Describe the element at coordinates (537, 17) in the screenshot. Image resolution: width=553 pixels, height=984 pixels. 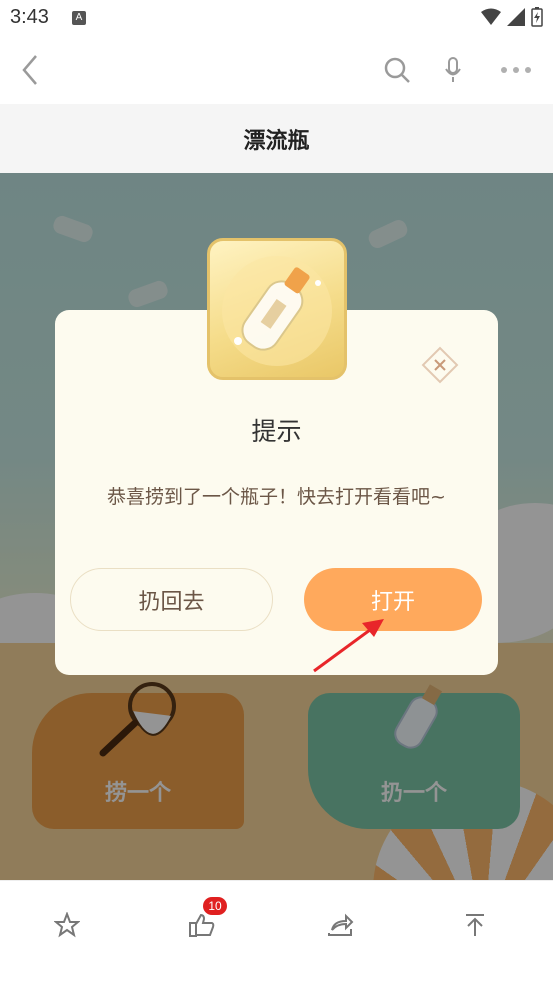
I see `battery-icon` at that location.